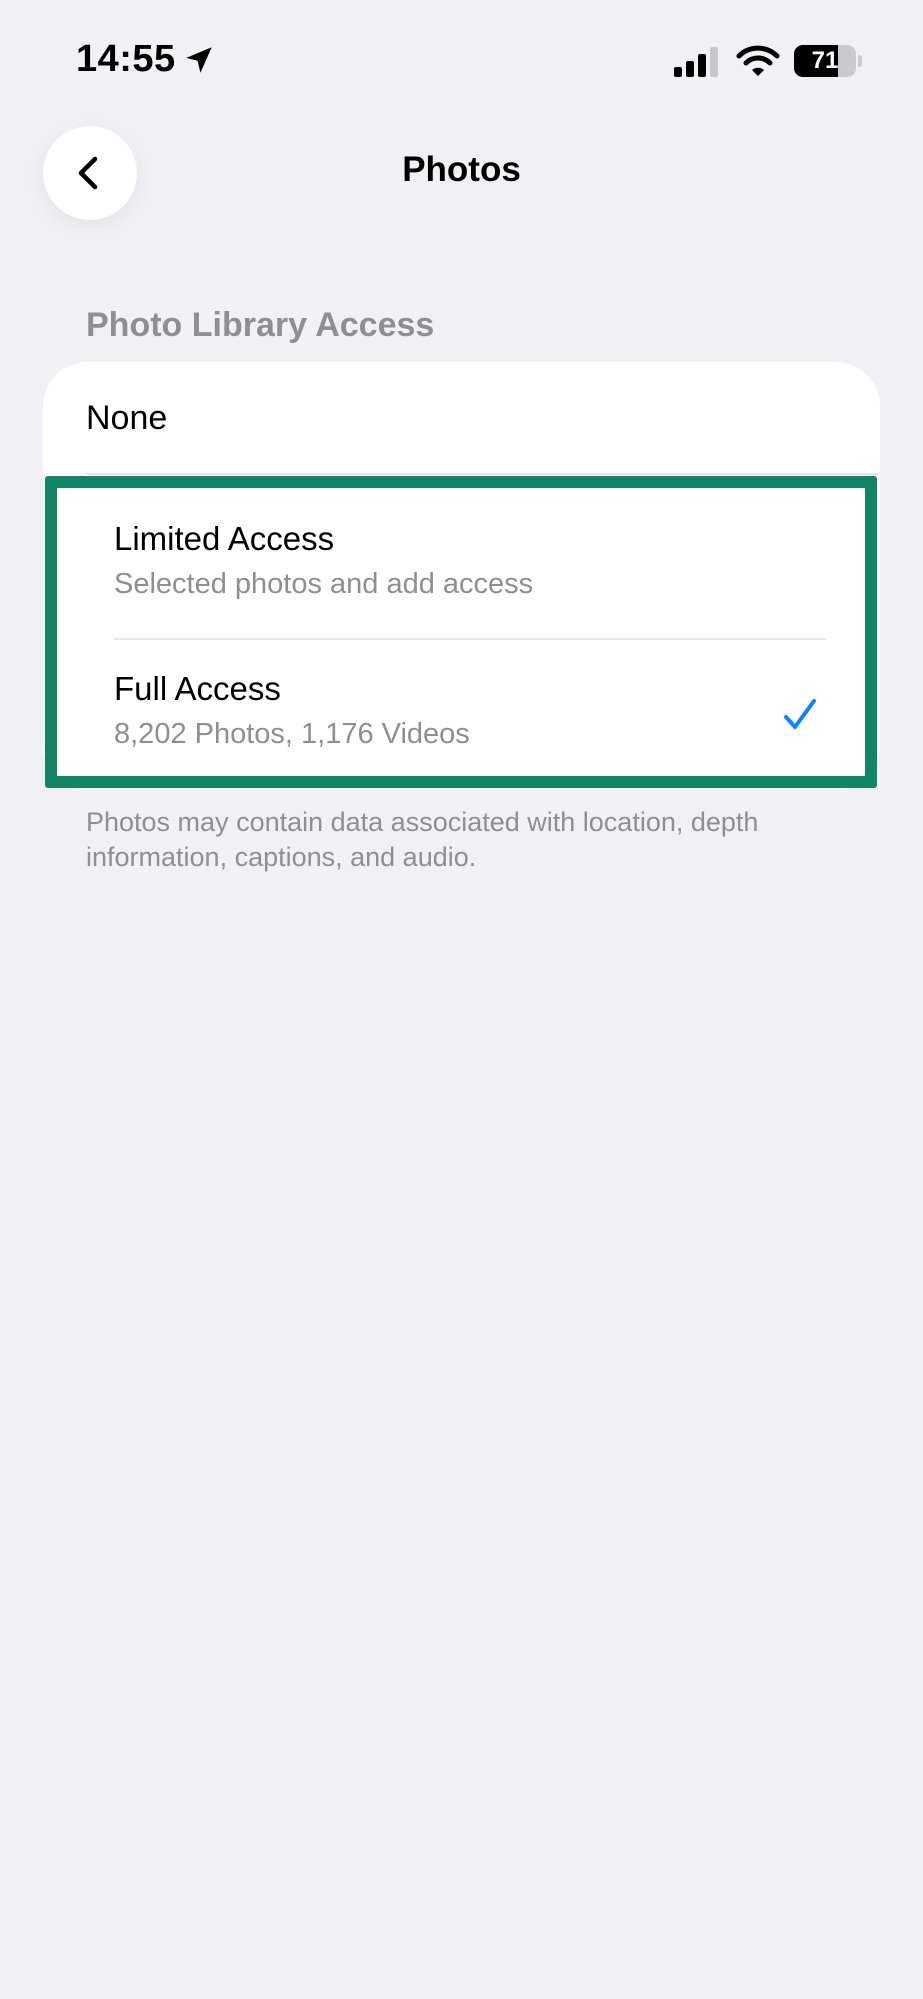 Image resolution: width=923 pixels, height=1999 pixels. I want to click on option-limited-access-subtitle: Selected photos and add access, so click(324, 584).